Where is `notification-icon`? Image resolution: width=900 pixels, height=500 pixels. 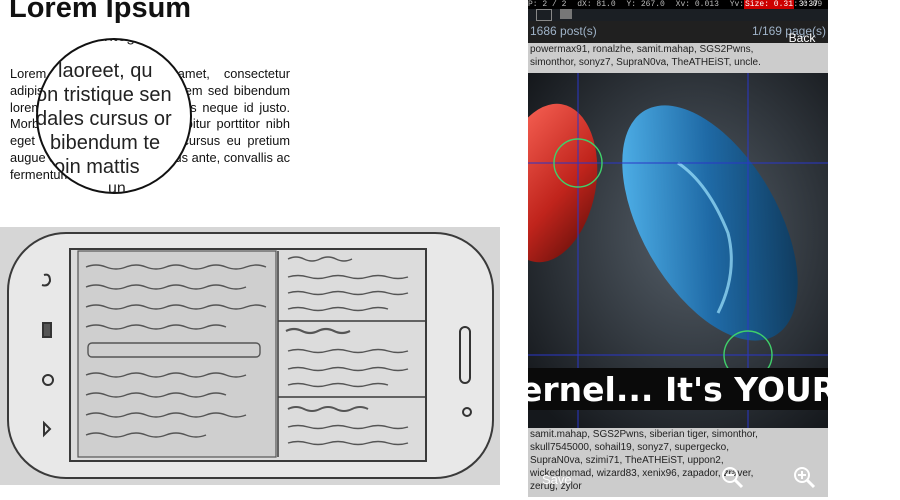
notification-icon is located at coordinates (544, 15).